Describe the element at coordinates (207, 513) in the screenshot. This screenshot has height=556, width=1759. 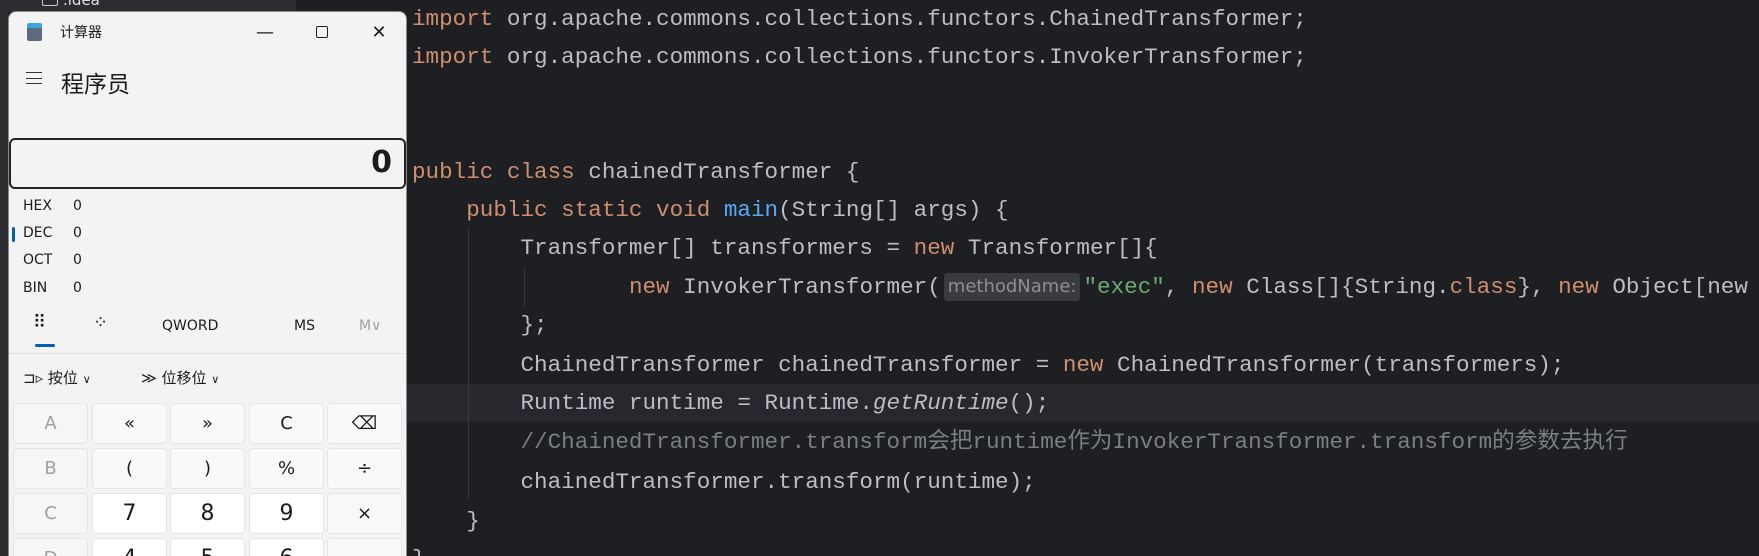
I see `key-button: 8` at that location.